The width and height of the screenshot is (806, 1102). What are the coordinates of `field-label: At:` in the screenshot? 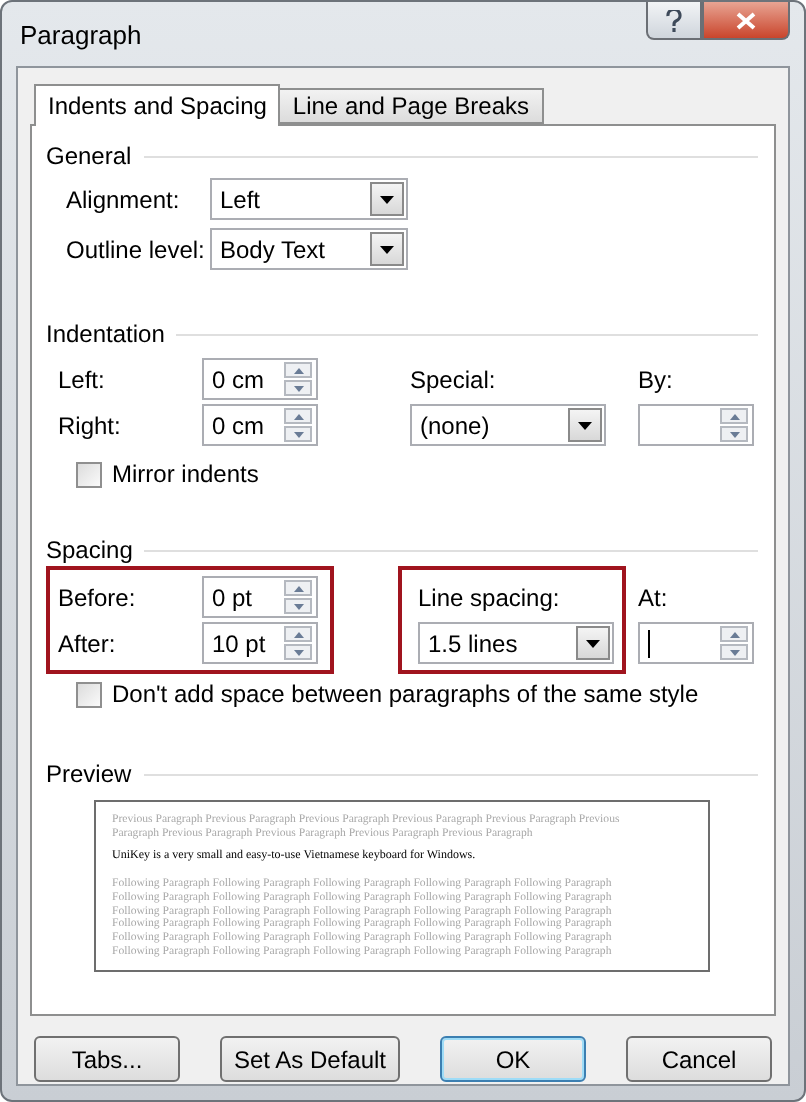 It's located at (654, 597).